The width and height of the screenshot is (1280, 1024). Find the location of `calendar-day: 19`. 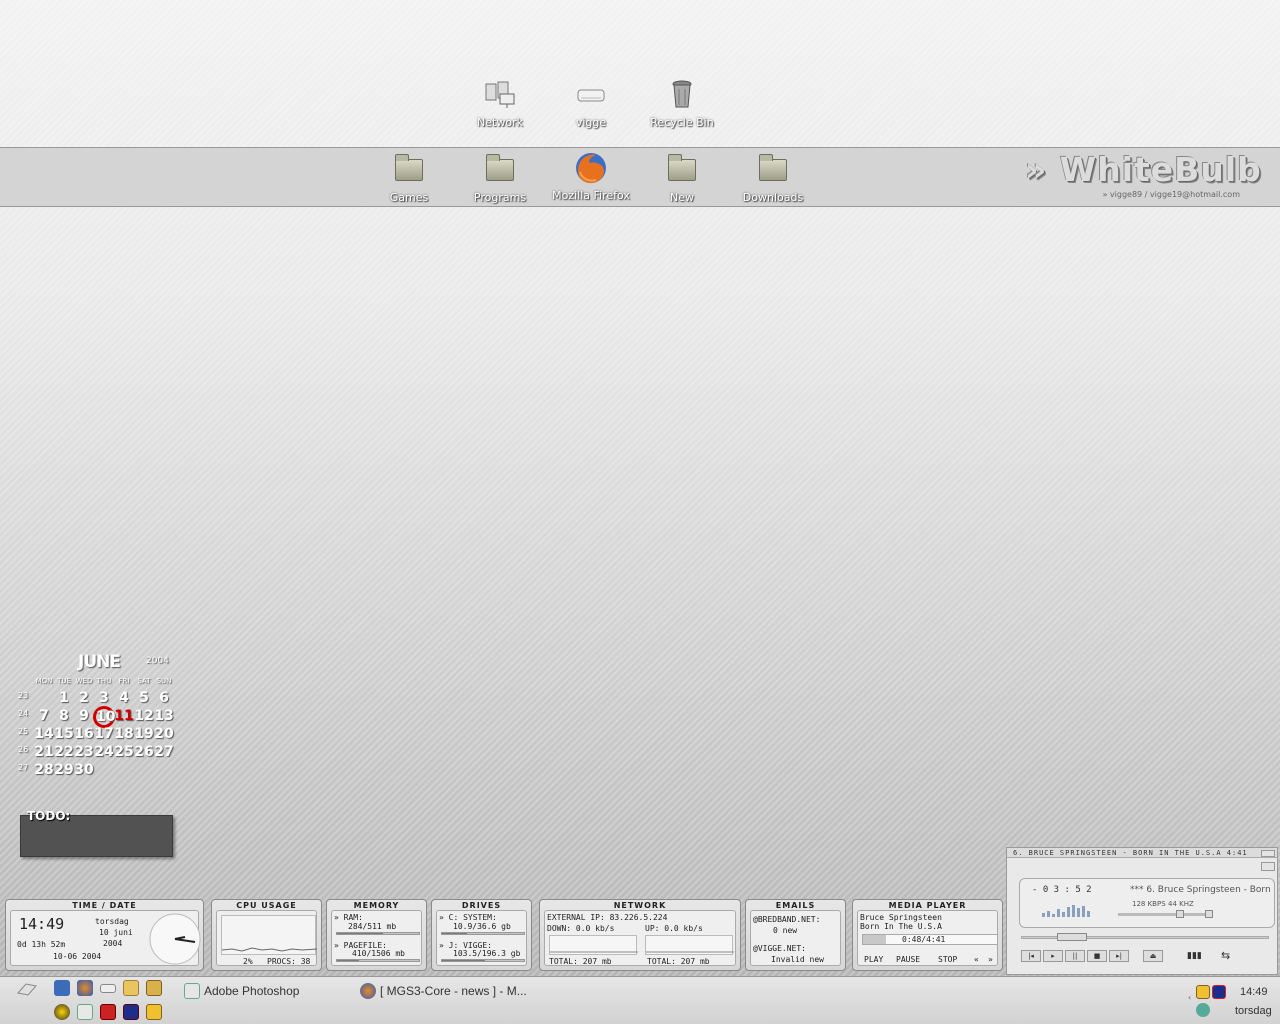

calendar-day: 19 is located at coordinates (144, 734).